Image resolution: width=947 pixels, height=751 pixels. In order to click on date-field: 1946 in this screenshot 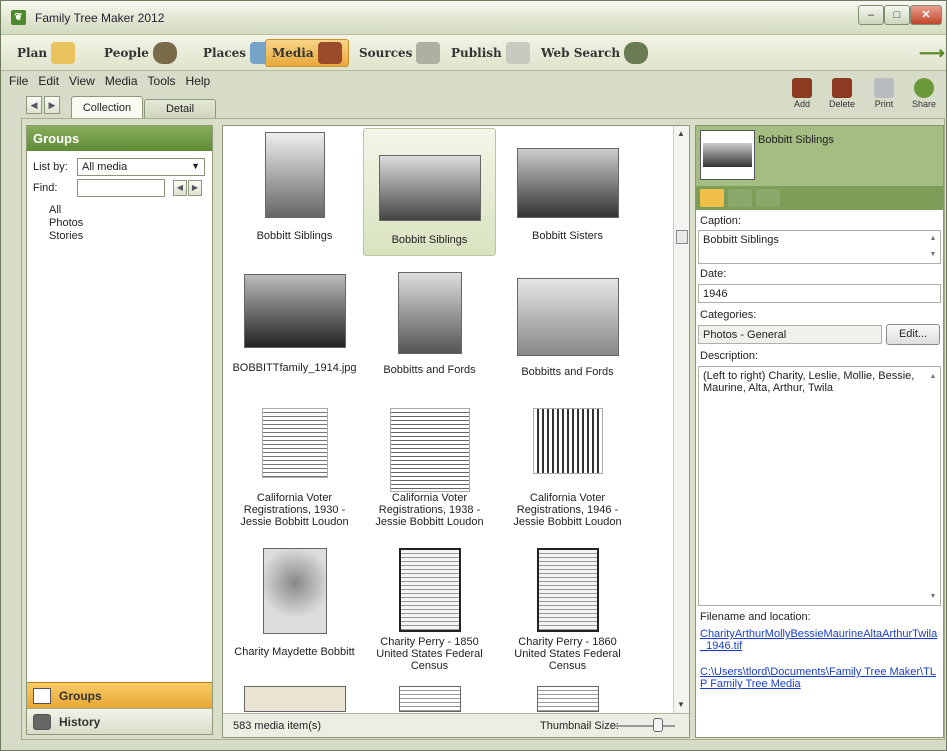, I will do `click(819, 293)`.